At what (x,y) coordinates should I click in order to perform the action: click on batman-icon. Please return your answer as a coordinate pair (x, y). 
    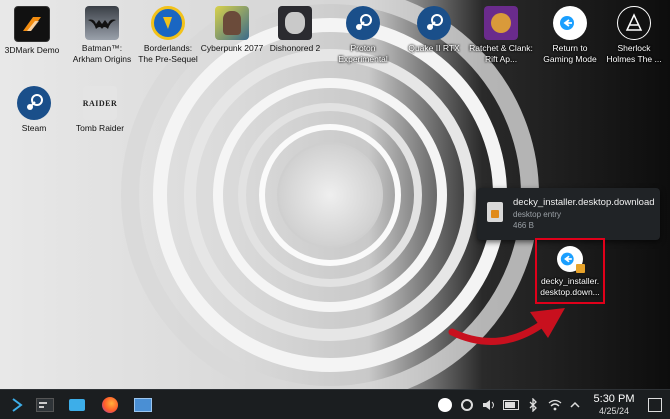
    Looking at the image, I should click on (102, 23).